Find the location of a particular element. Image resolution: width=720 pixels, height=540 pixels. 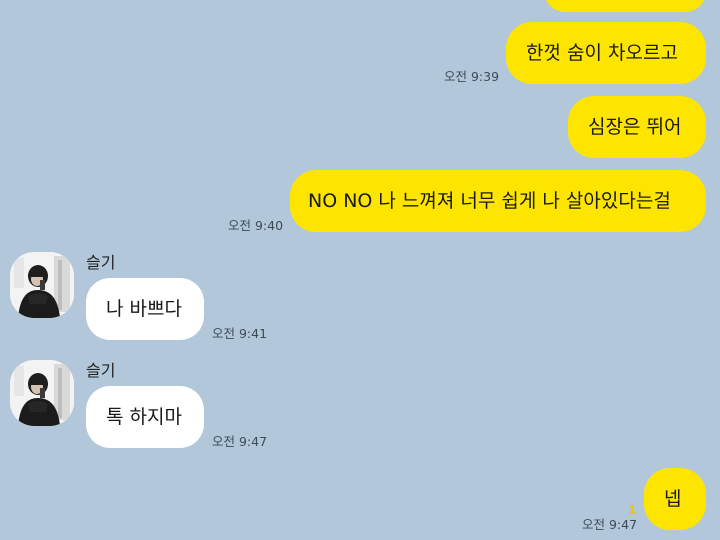

message-text: NO NO 나 느껴져 너무 쉽게 나 살아있다는걸 is located at coordinates (489, 201).